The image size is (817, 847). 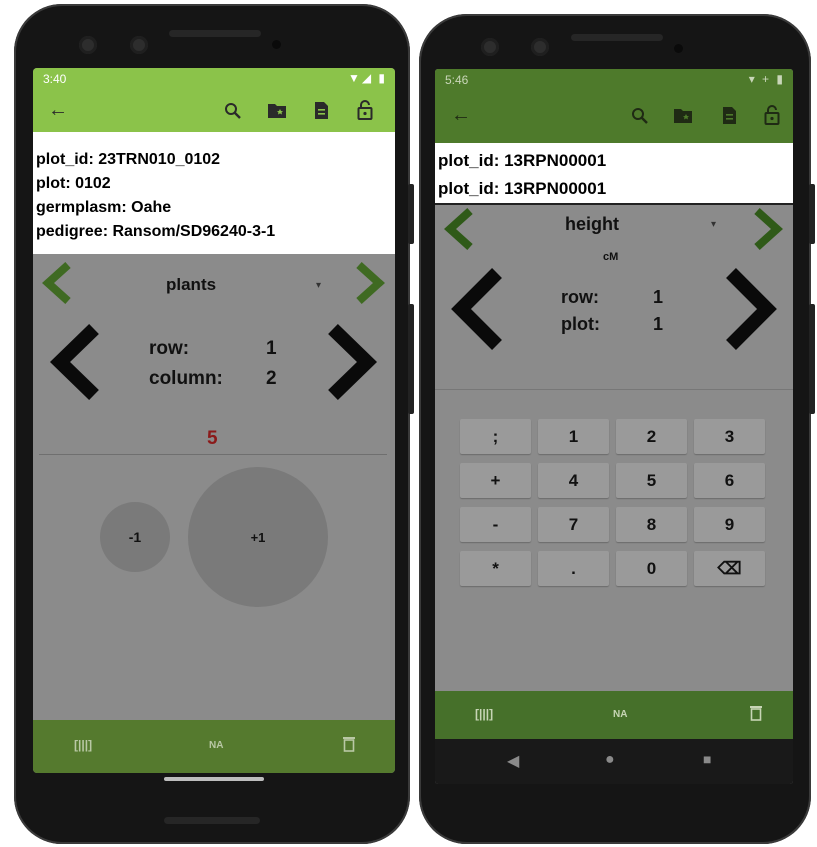 I want to click on decrement-label: -1, so click(x=135, y=537).